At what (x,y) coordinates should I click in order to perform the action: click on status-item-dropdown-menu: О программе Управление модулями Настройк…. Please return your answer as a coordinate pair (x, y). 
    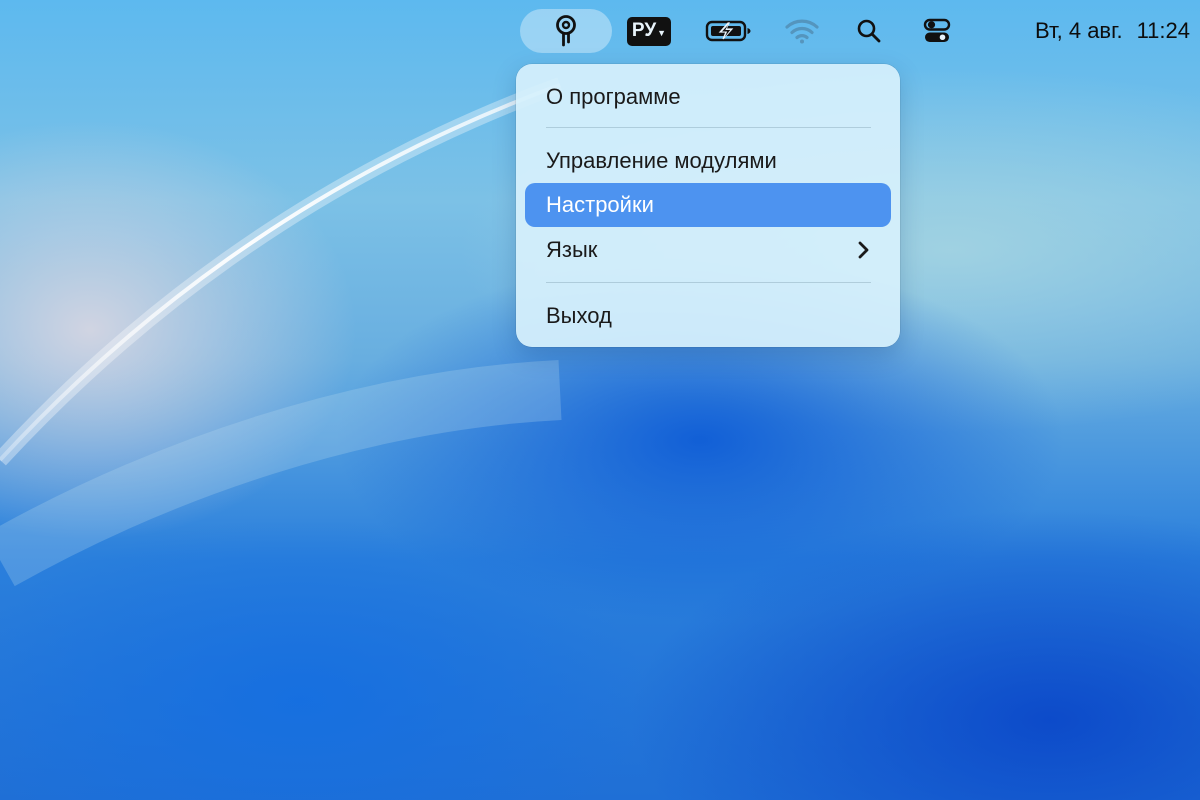
    Looking at the image, I should click on (708, 205).